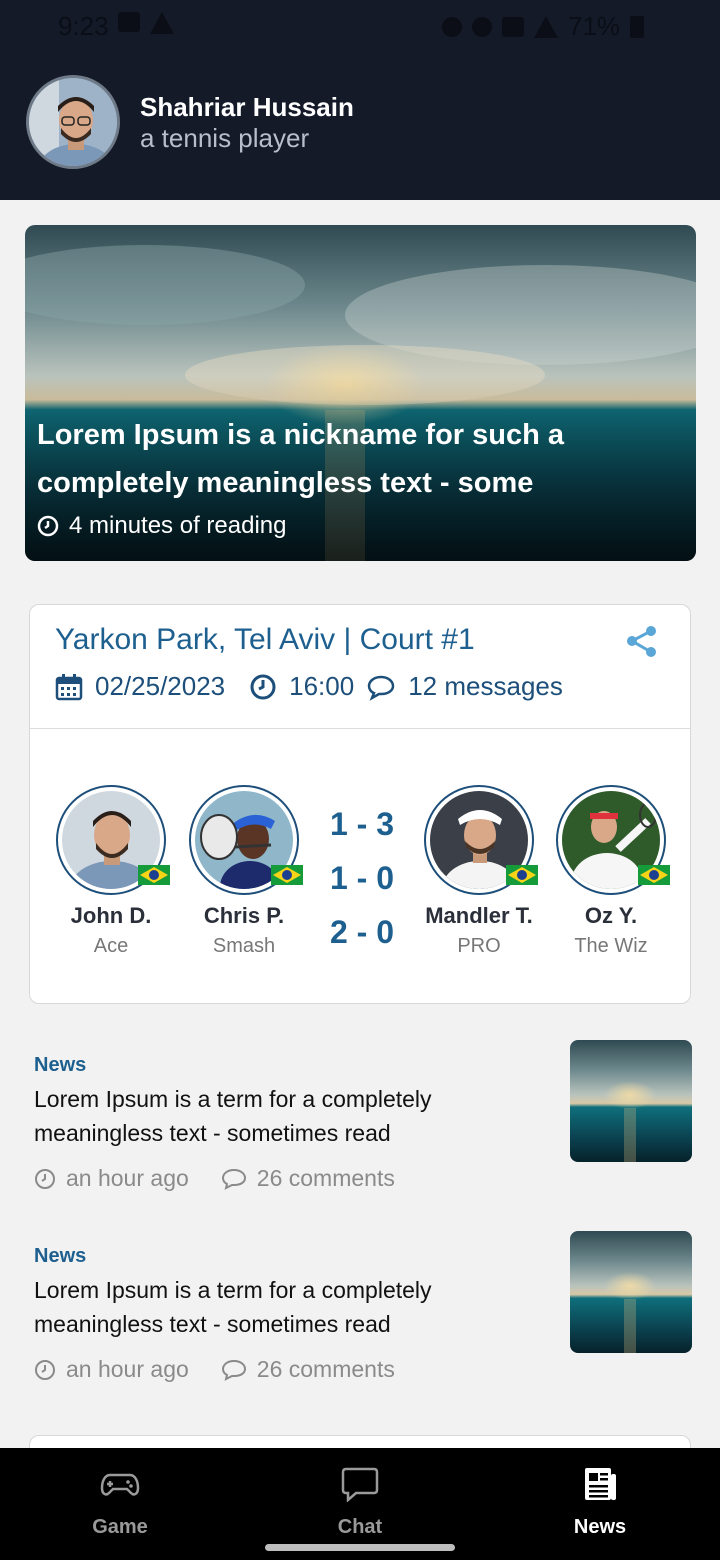 The height and width of the screenshot is (1560, 720). I want to click on tab-chat: Chat, so click(360, 1502).